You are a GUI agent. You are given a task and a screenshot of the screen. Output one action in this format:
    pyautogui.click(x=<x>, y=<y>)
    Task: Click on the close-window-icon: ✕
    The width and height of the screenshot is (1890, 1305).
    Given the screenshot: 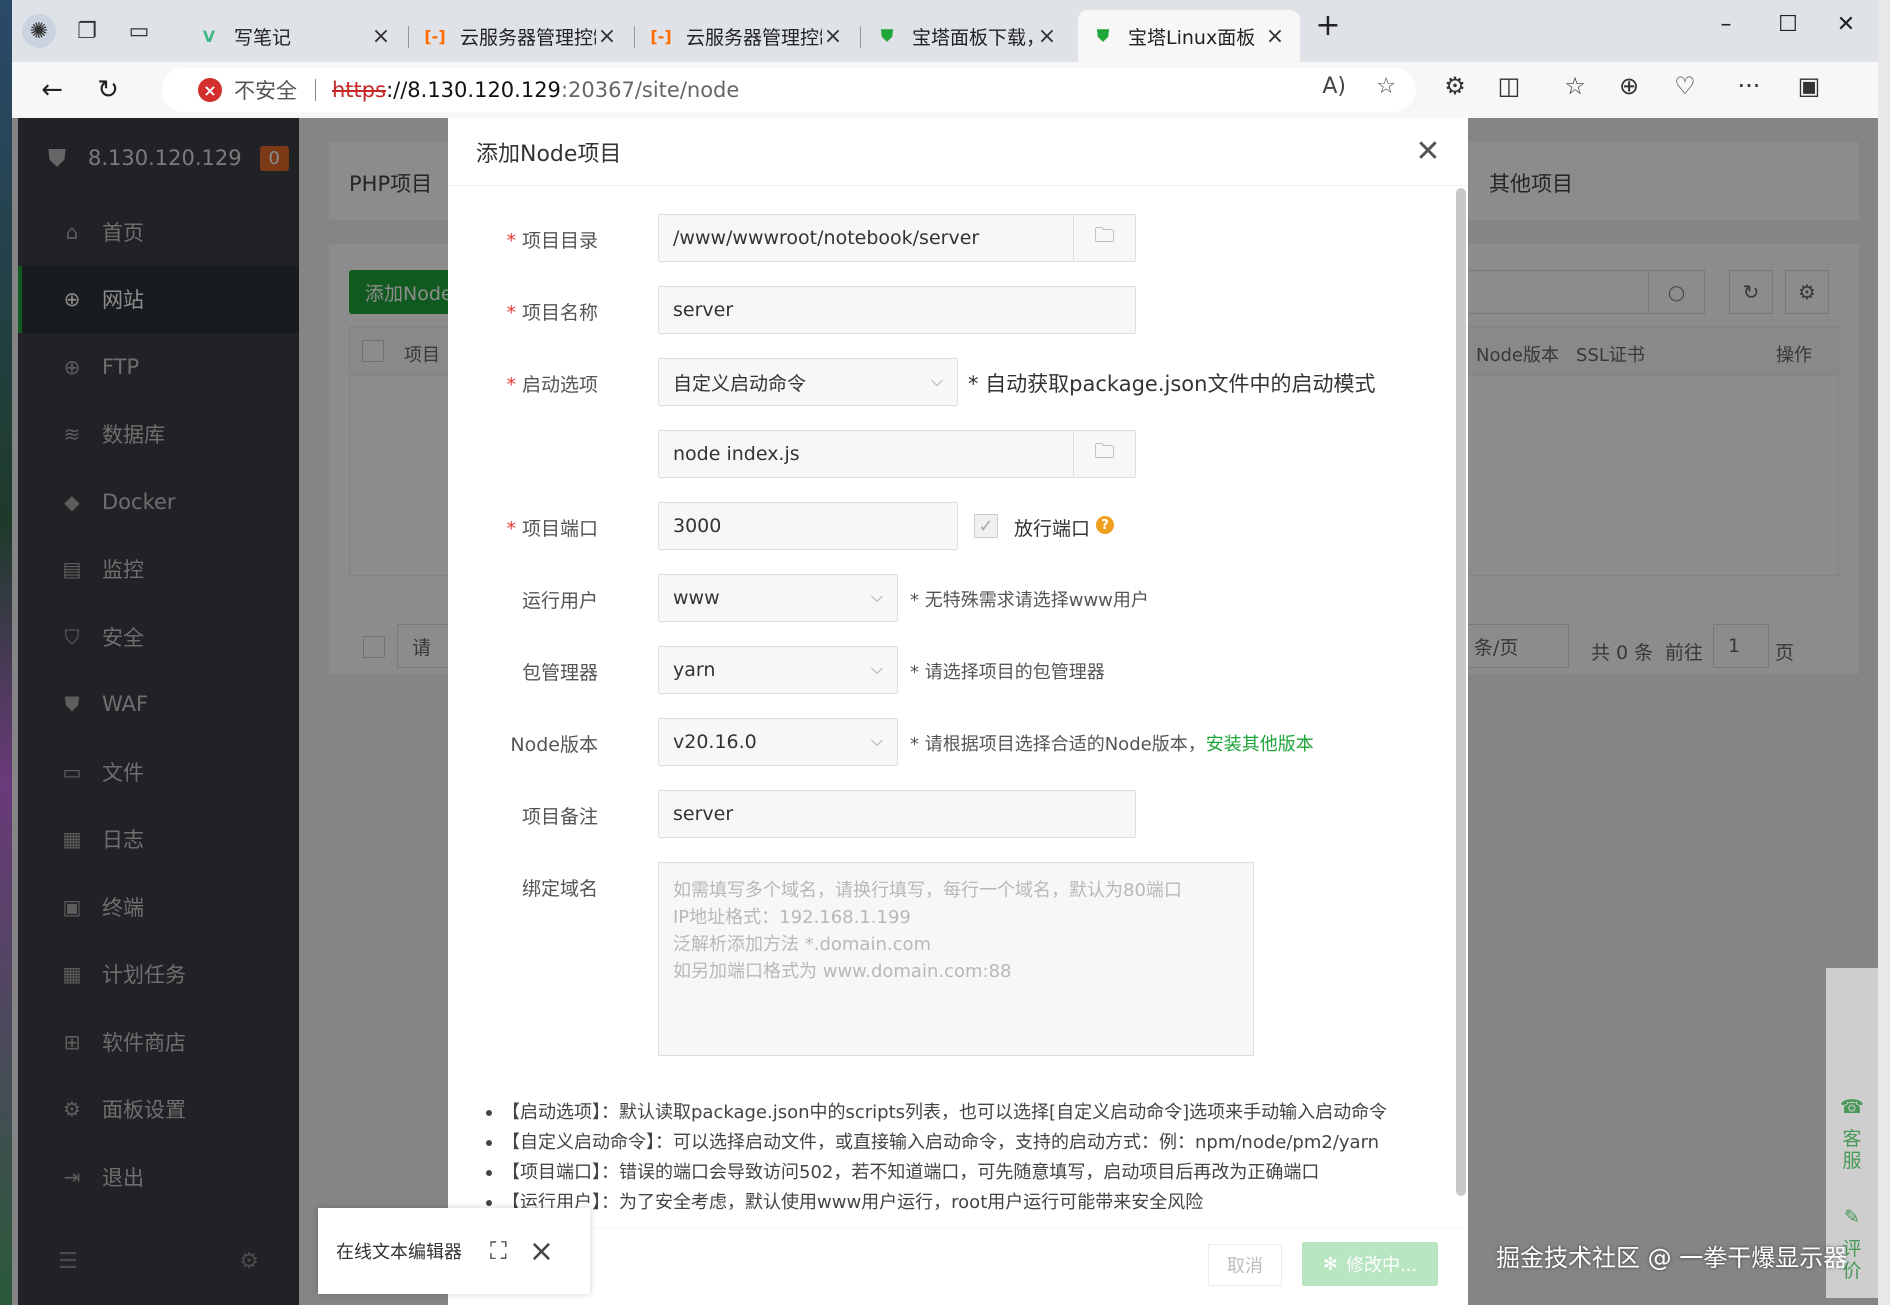 What is the action you would take?
    pyautogui.click(x=1846, y=24)
    